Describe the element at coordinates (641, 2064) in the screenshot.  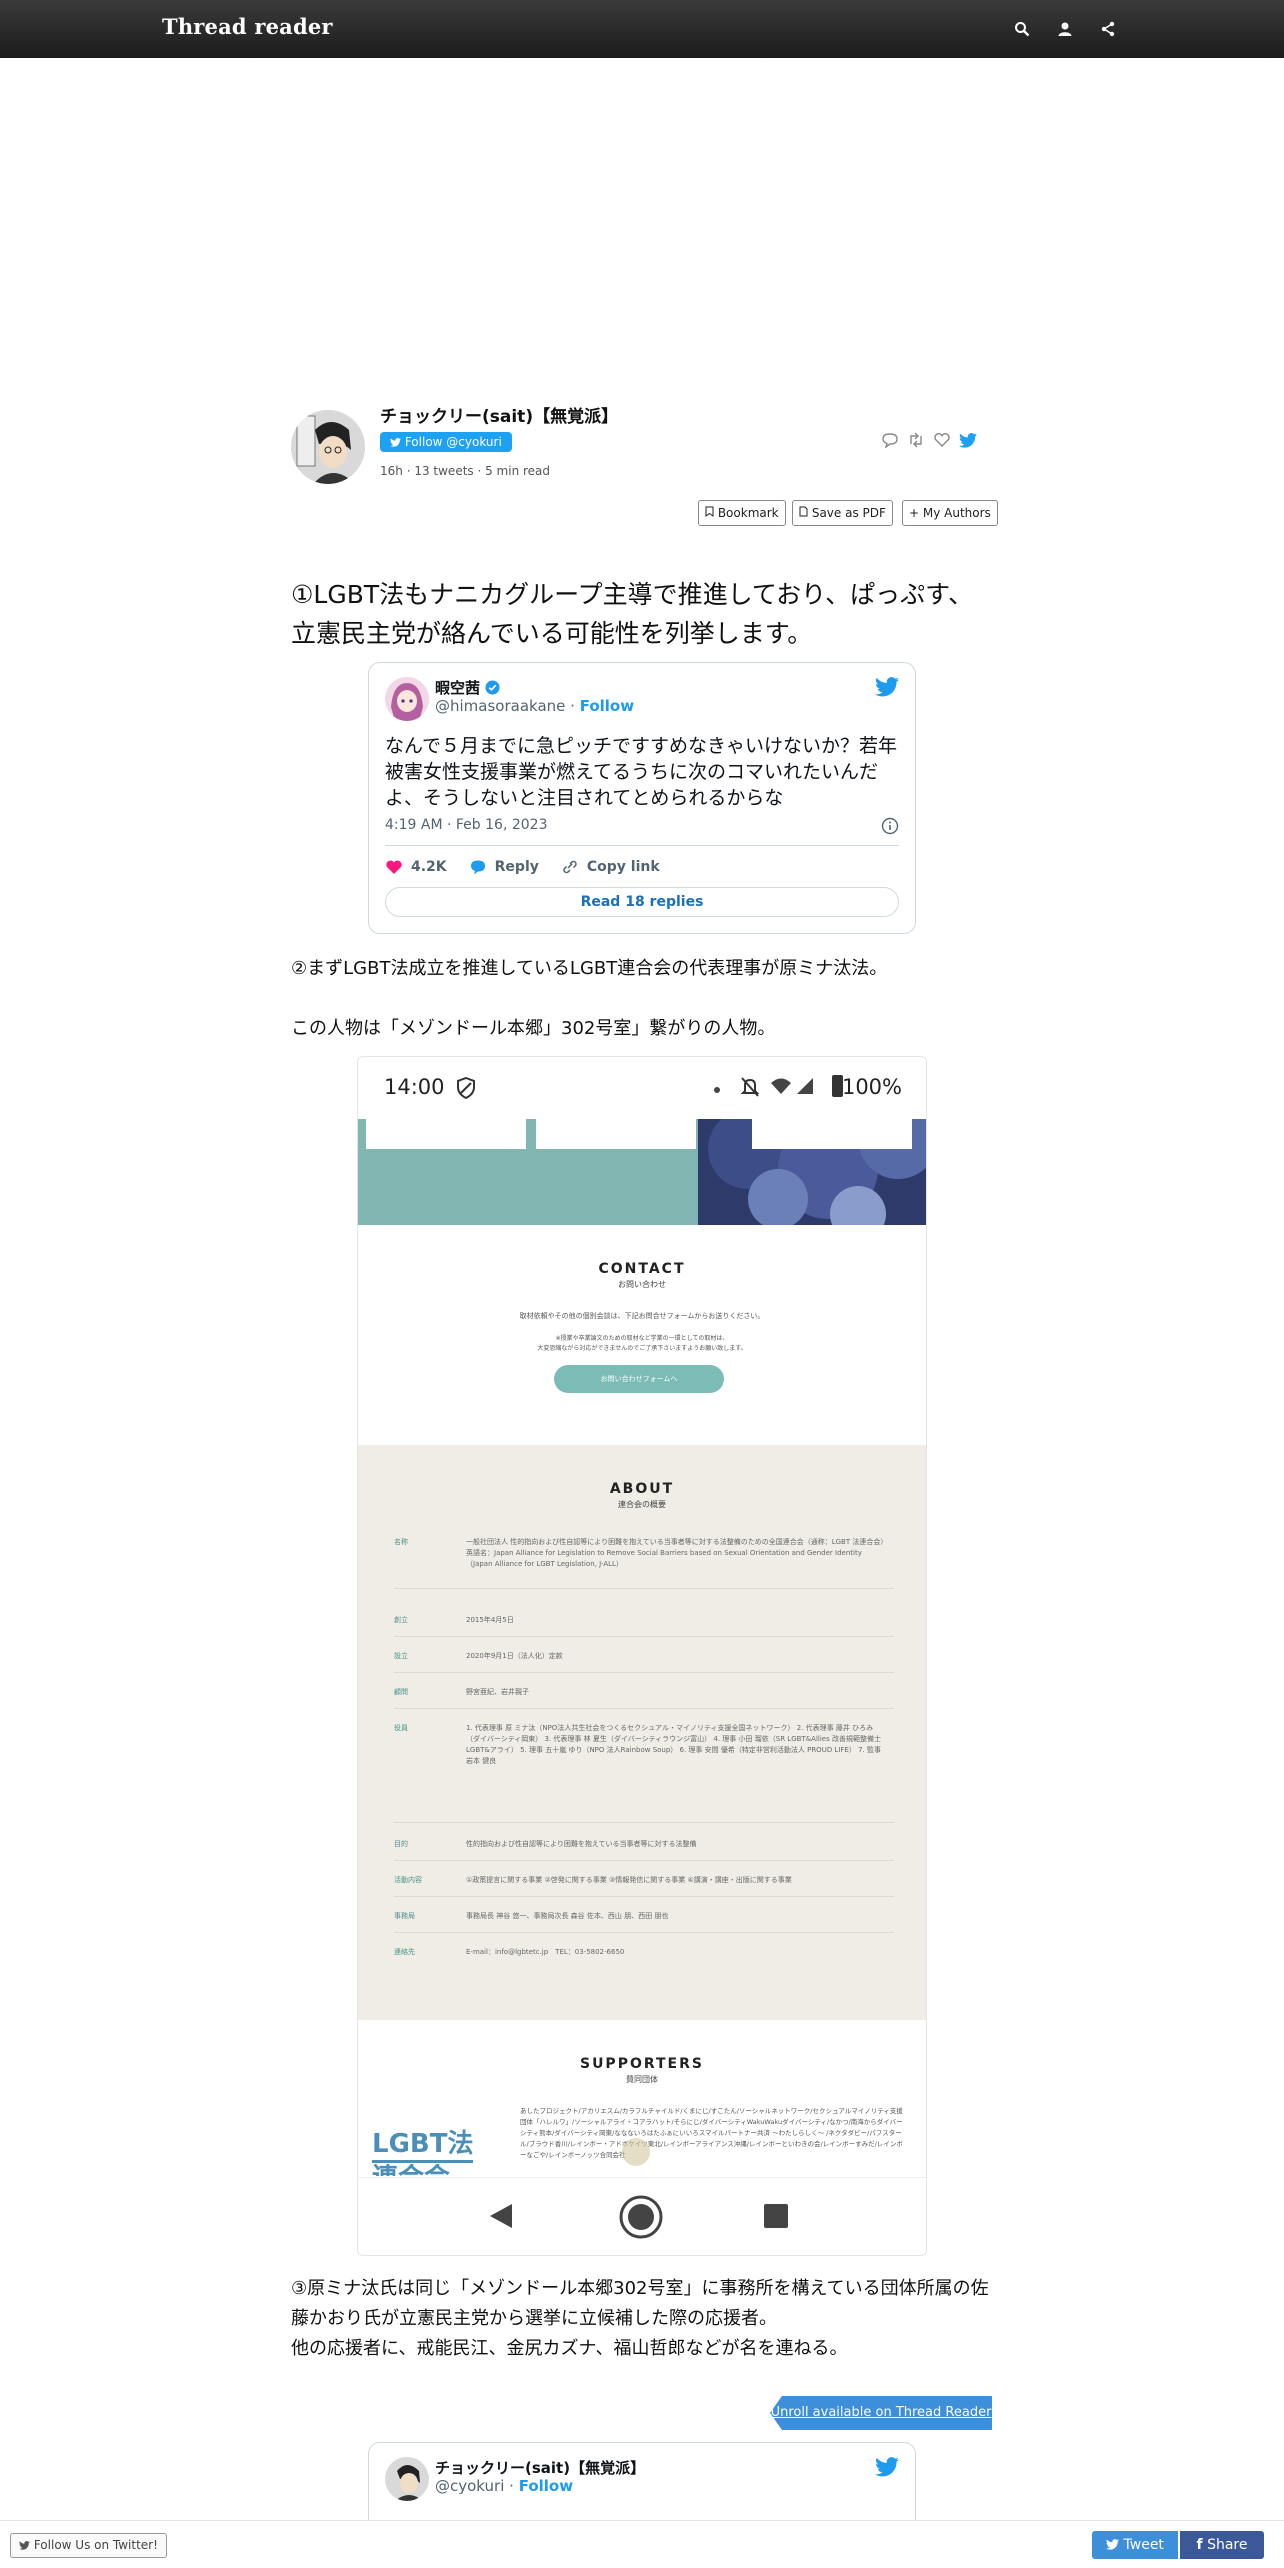
I see `supporters-title: SUPPORTERS` at that location.